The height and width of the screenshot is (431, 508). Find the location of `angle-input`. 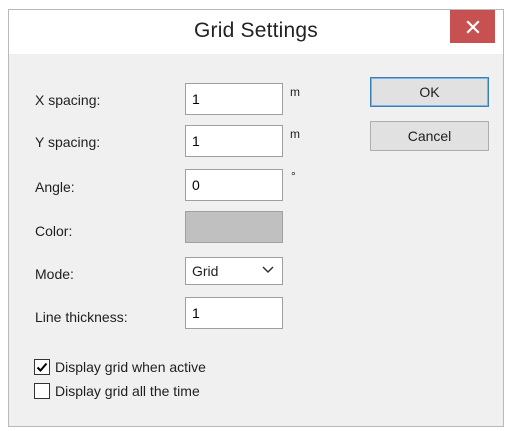

angle-input is located at coordinates (234, 185).